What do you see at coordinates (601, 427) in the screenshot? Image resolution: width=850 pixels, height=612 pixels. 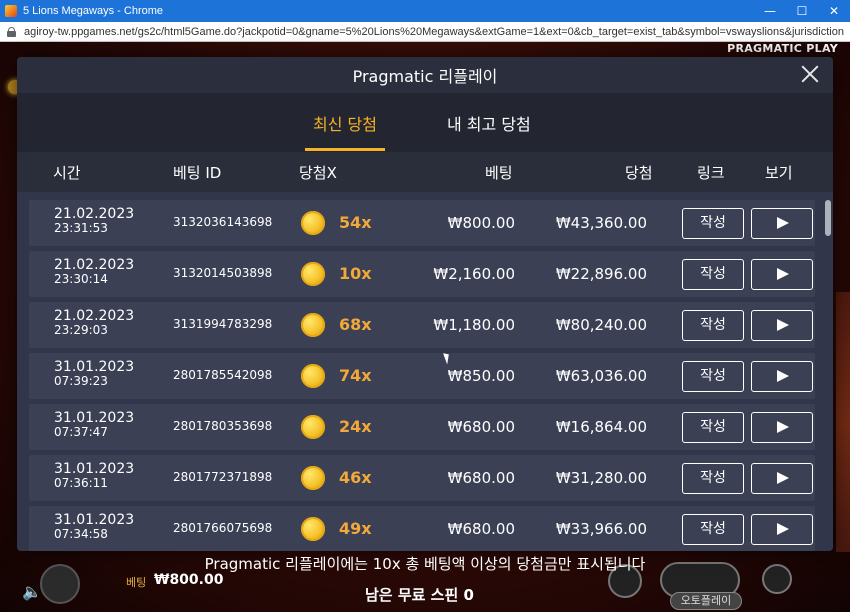 I see `row-win: ₩16,864.00` at bounding box center [601, 427].